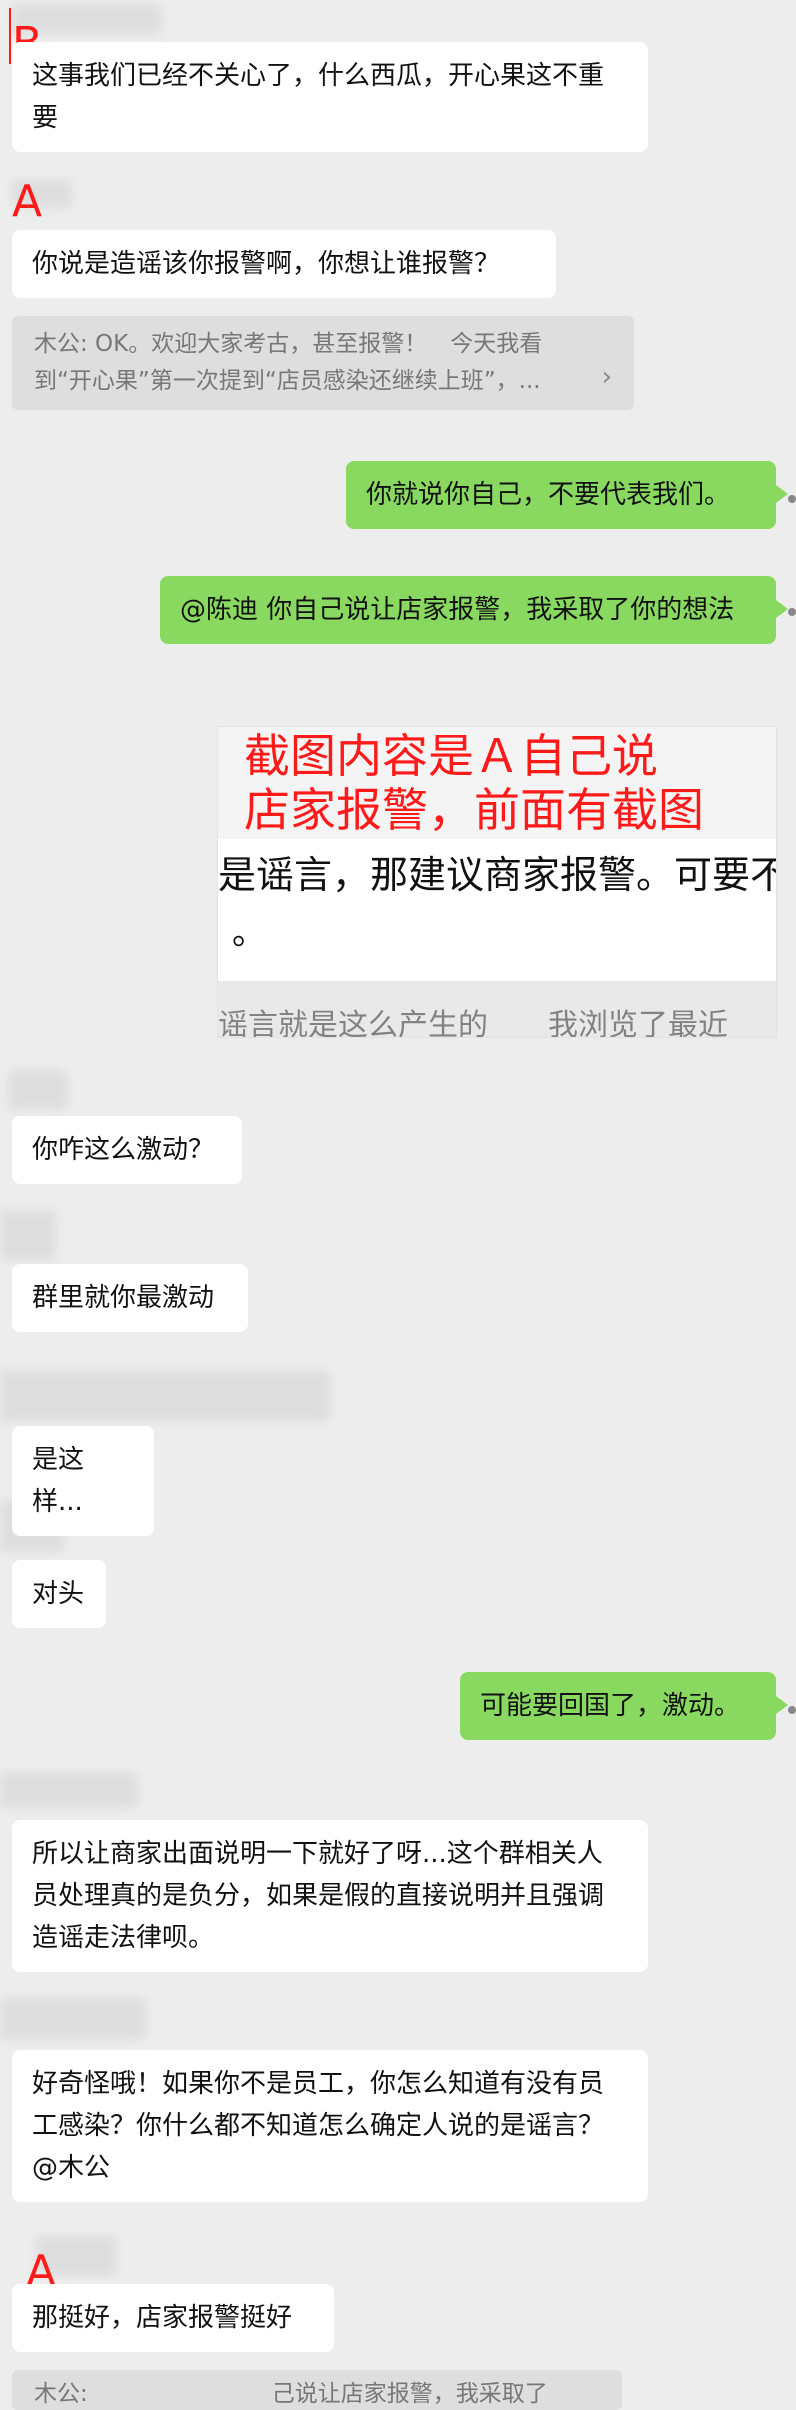  What do you see at coordinates (474, 610) in the screenshot?
I see `message-bubble-outgoing: @陈迪 你自己说让店家报警，我采取了你的想法` at bounding box center [474, 610].